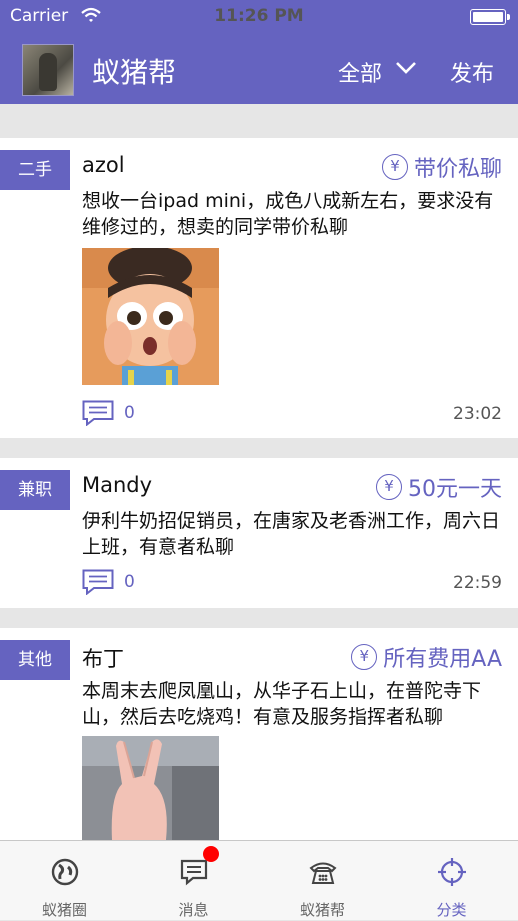 This screenshot has height=921, width=518. Describe the element at coordinates (103, 165) in the screenshot. I see `username: azol` at that location.